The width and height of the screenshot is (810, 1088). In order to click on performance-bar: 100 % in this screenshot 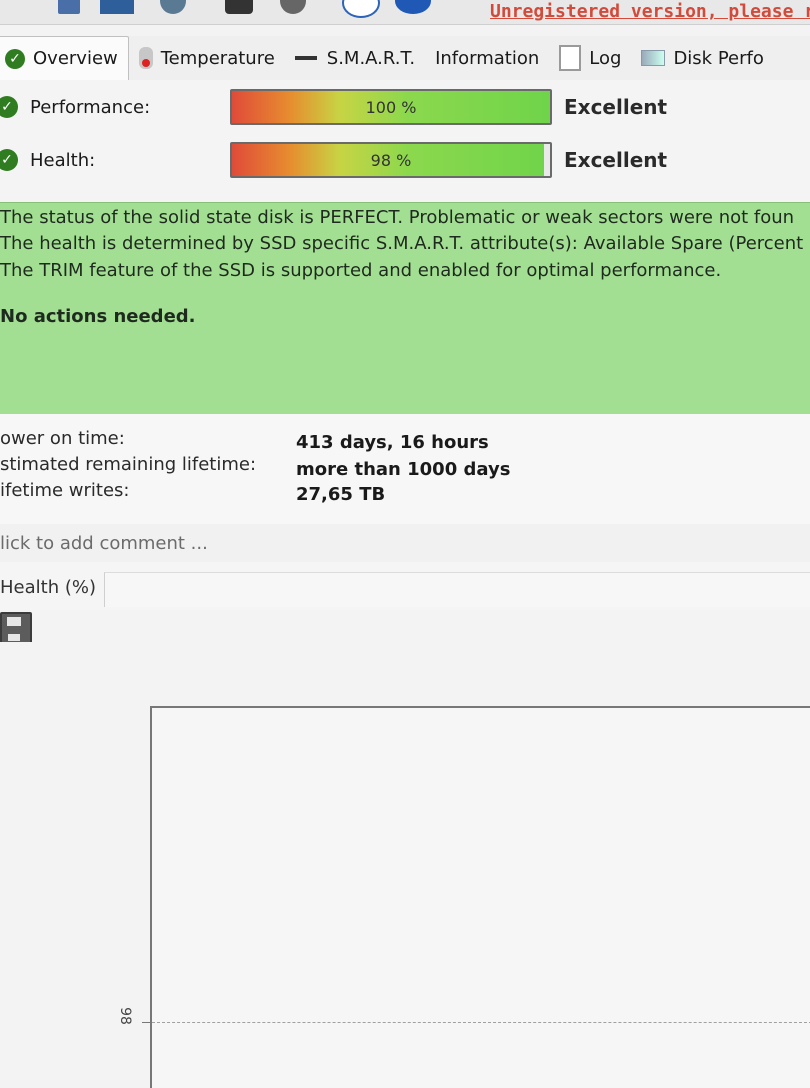, I will do `click(391, 107)`.